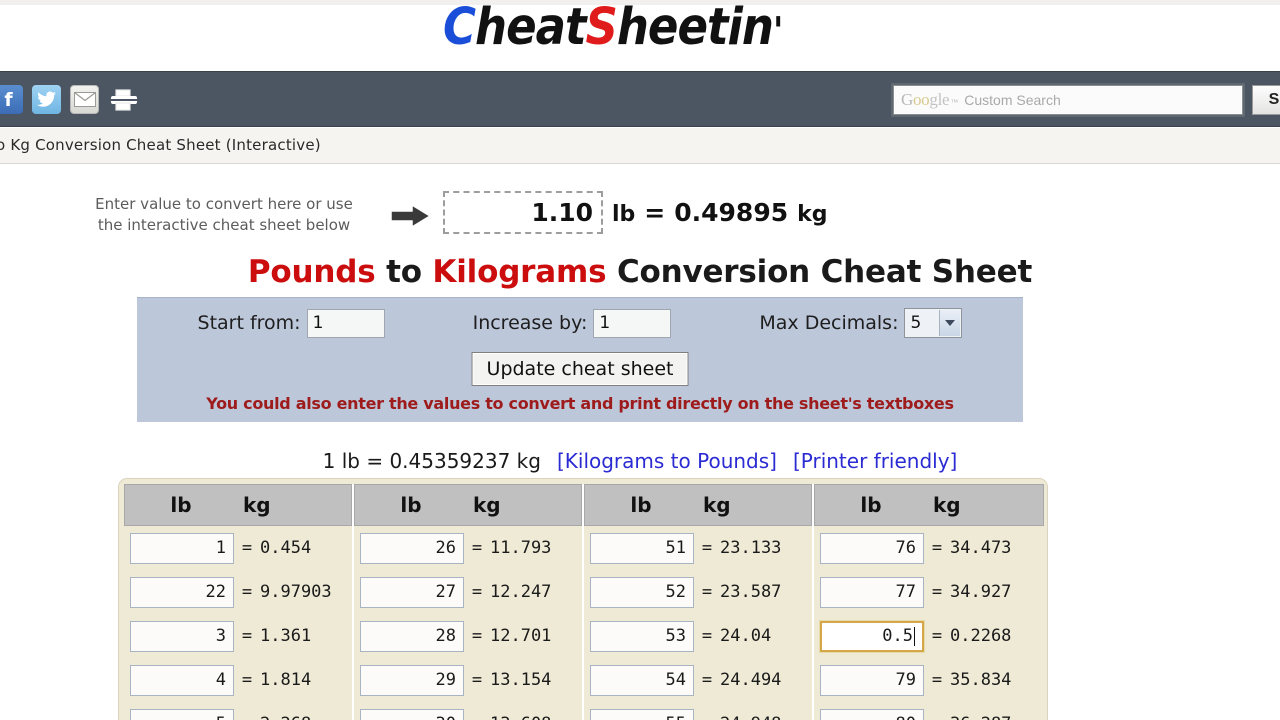 The width and height of the screenshot is (1280, 720). Describe the element at coordinates (667, 461) in the screenshot. I see `kilograms-to-pounds-link: [Kilograms to Pounds]` at that location.